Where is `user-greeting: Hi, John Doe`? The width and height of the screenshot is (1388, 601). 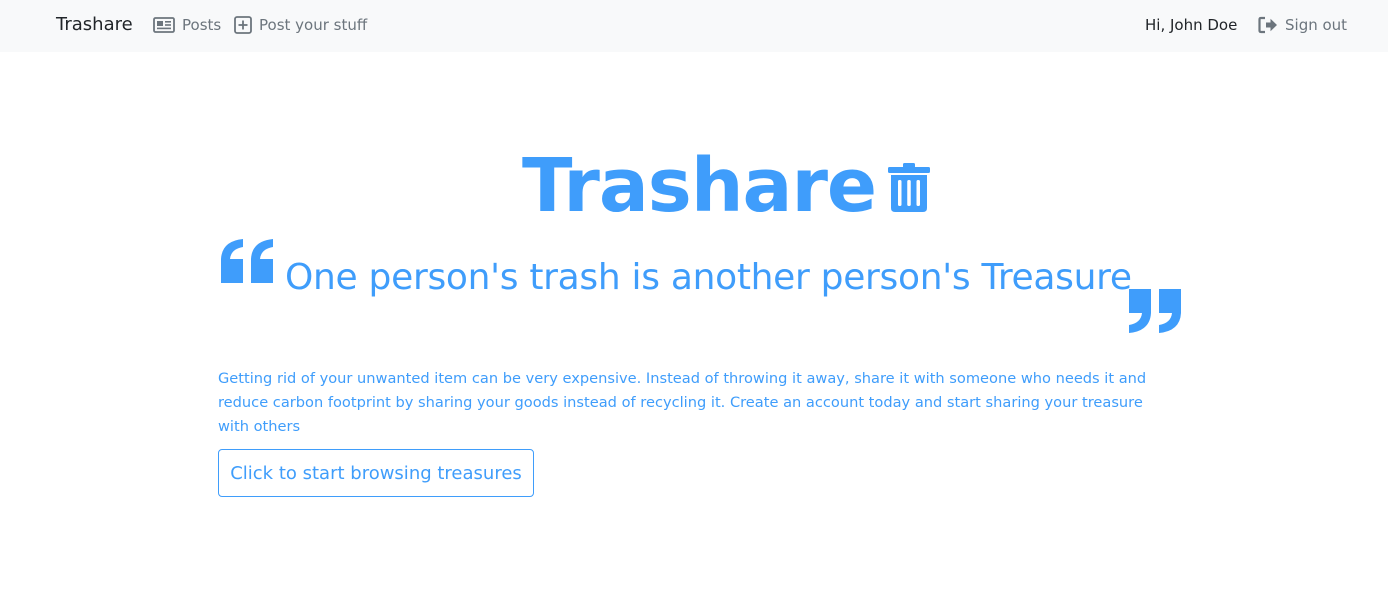 user-greeting: Hi, John Doe is located at coordinates (1191, 25).